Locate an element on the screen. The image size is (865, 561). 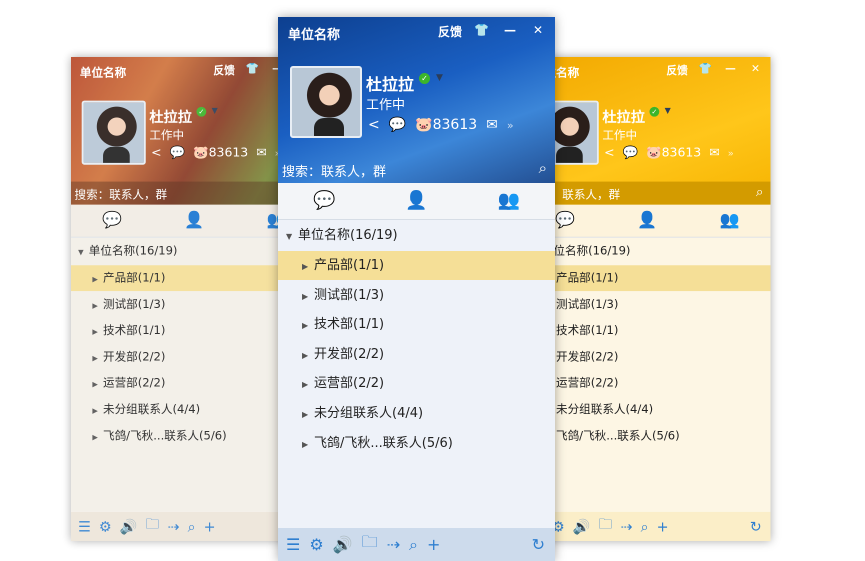
group-label: 开发部(2/2) is located at coordinates (134, 357).